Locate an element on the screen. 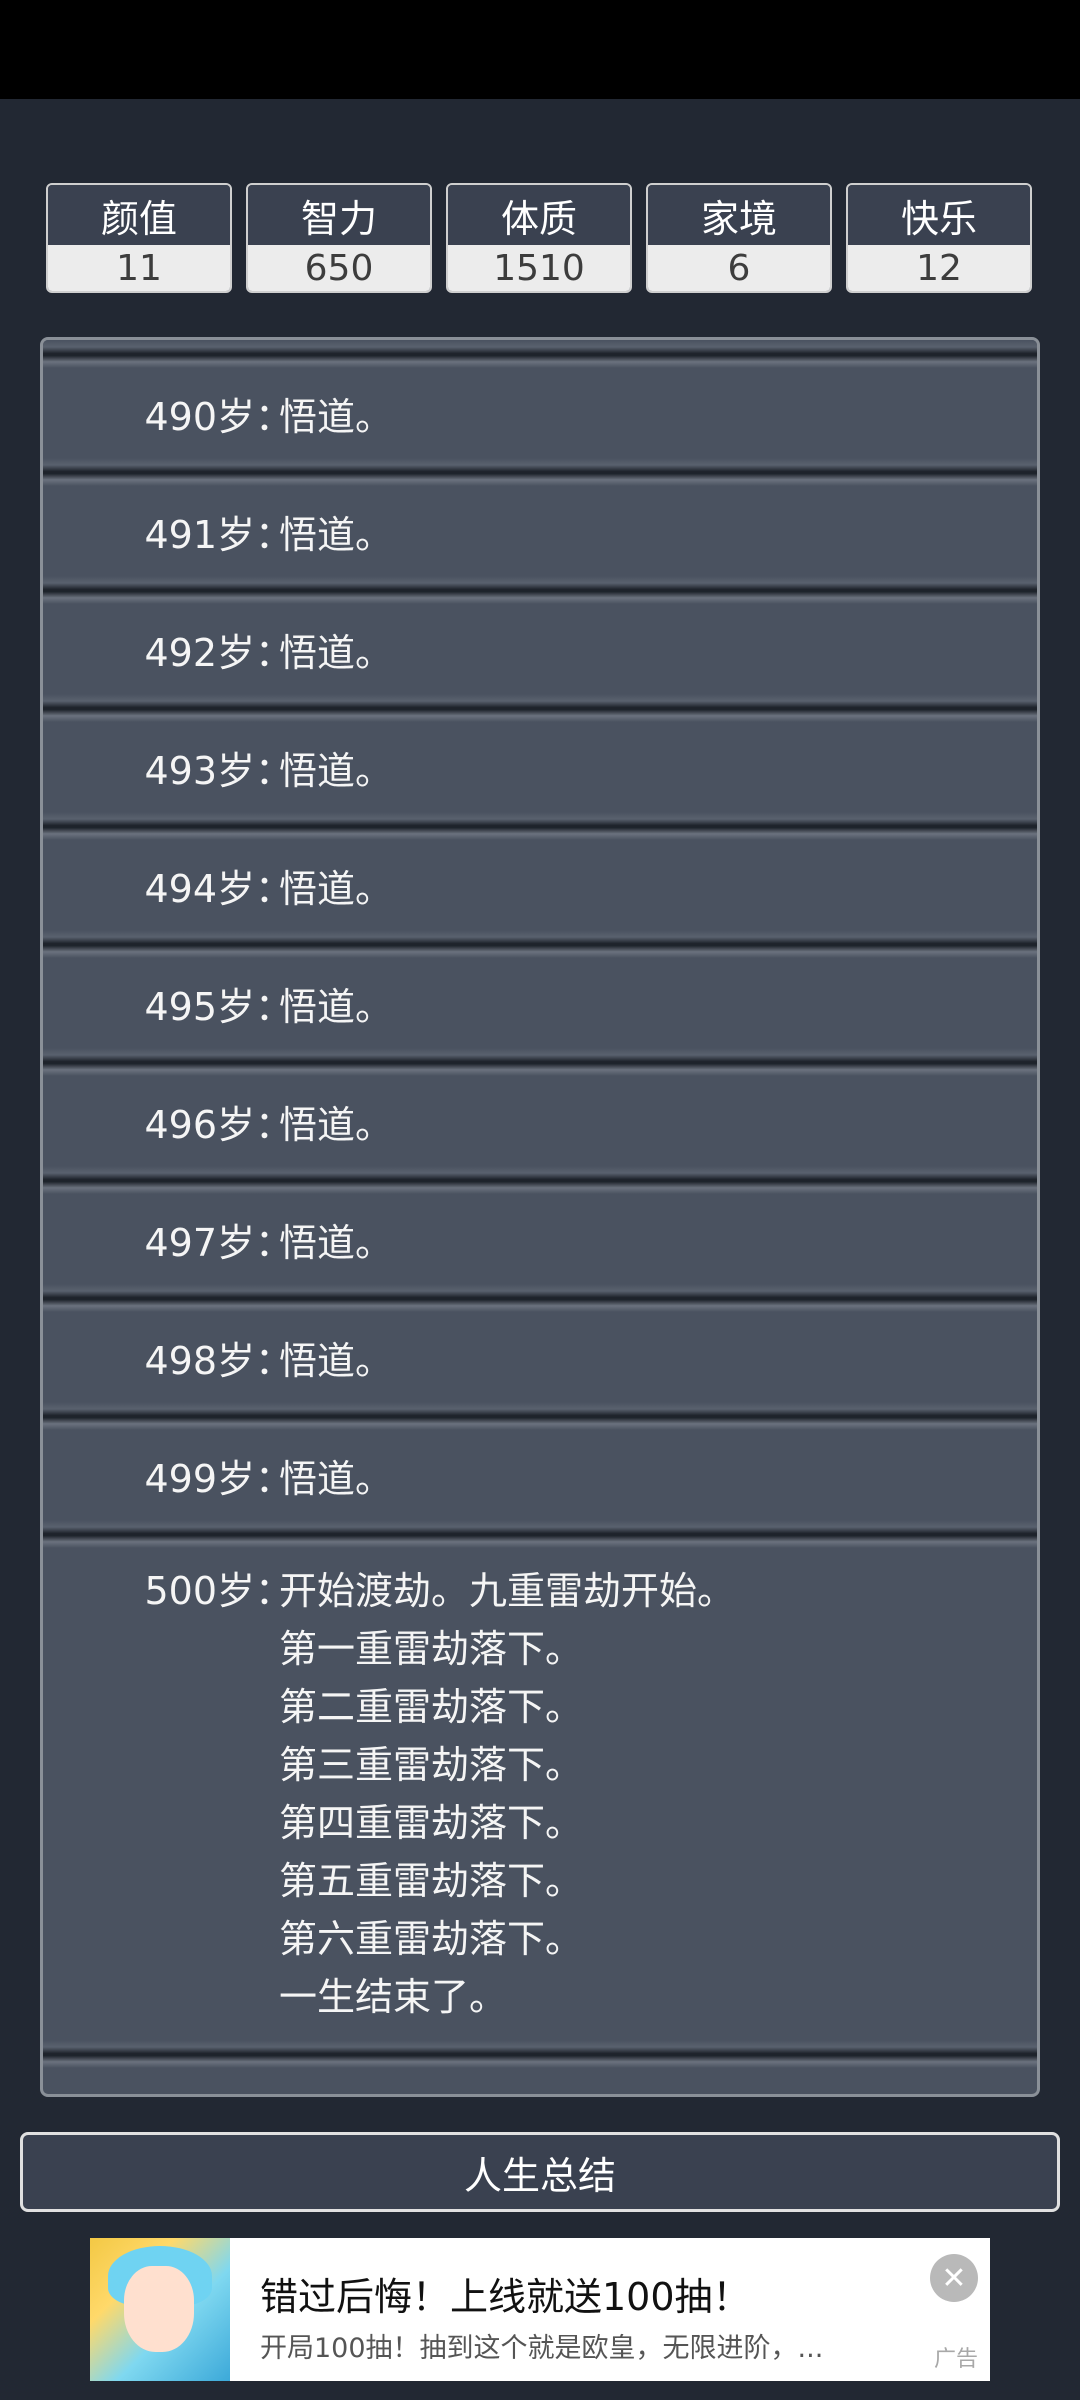 The image size is (1080, 2400). stat-label: 快乐 is located at coordinates (939, 215).